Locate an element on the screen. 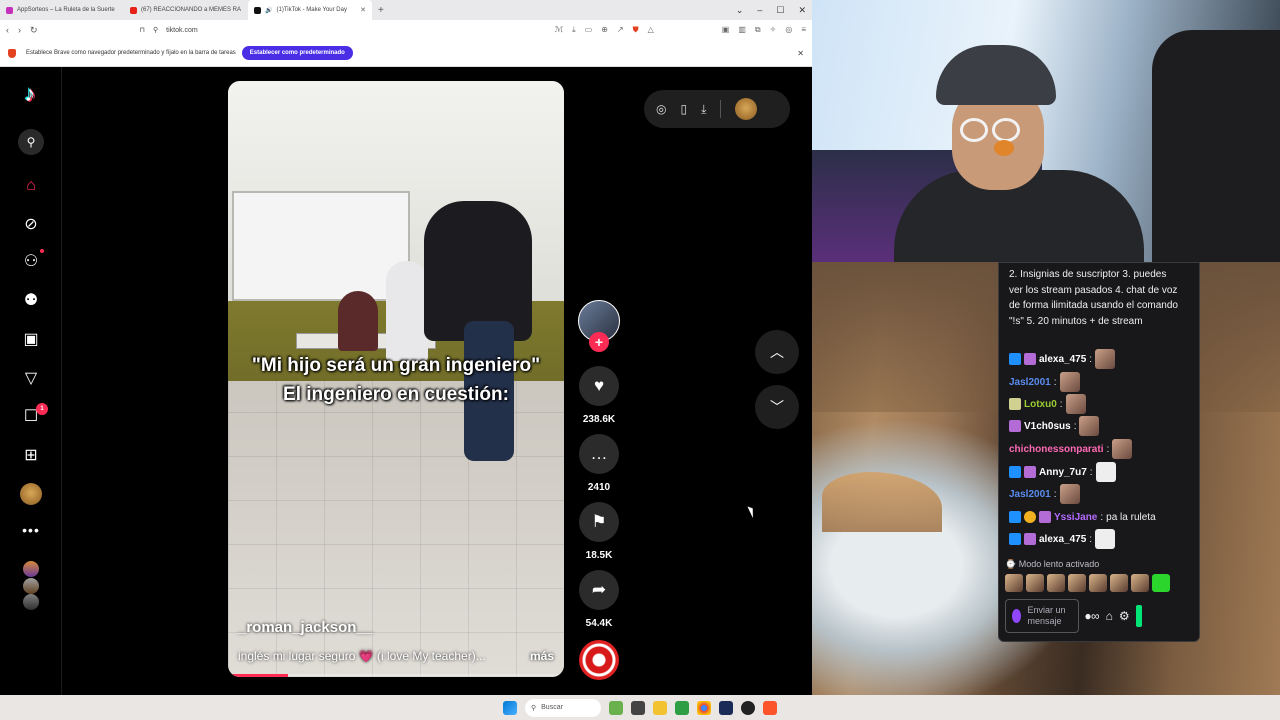 The width and height of the screenshot is (1280, 720). chat-username: YssiJane is located at coordinates (1075, 517).